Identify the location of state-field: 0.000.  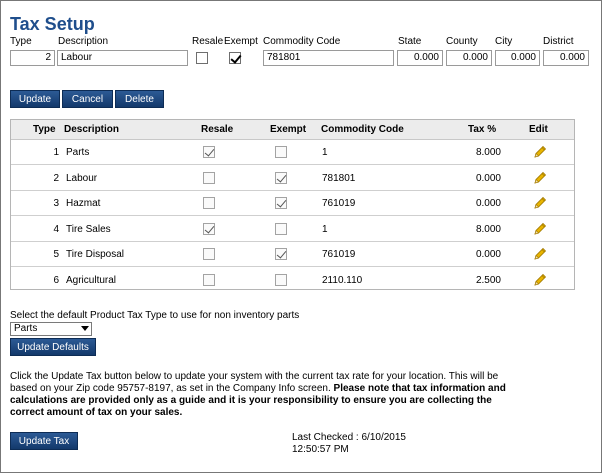
(420, 58).